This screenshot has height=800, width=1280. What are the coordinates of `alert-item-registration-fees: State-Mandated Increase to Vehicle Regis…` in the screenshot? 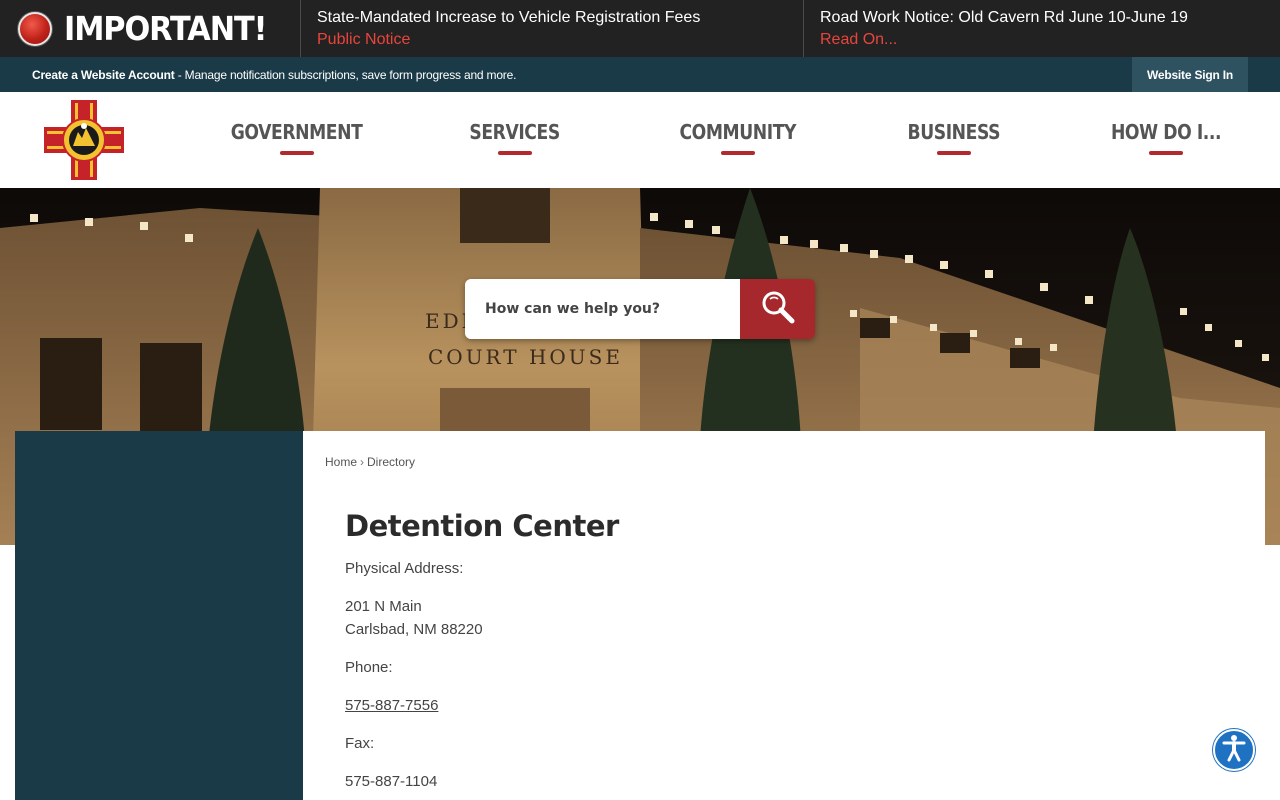 It's located at (552, 28).